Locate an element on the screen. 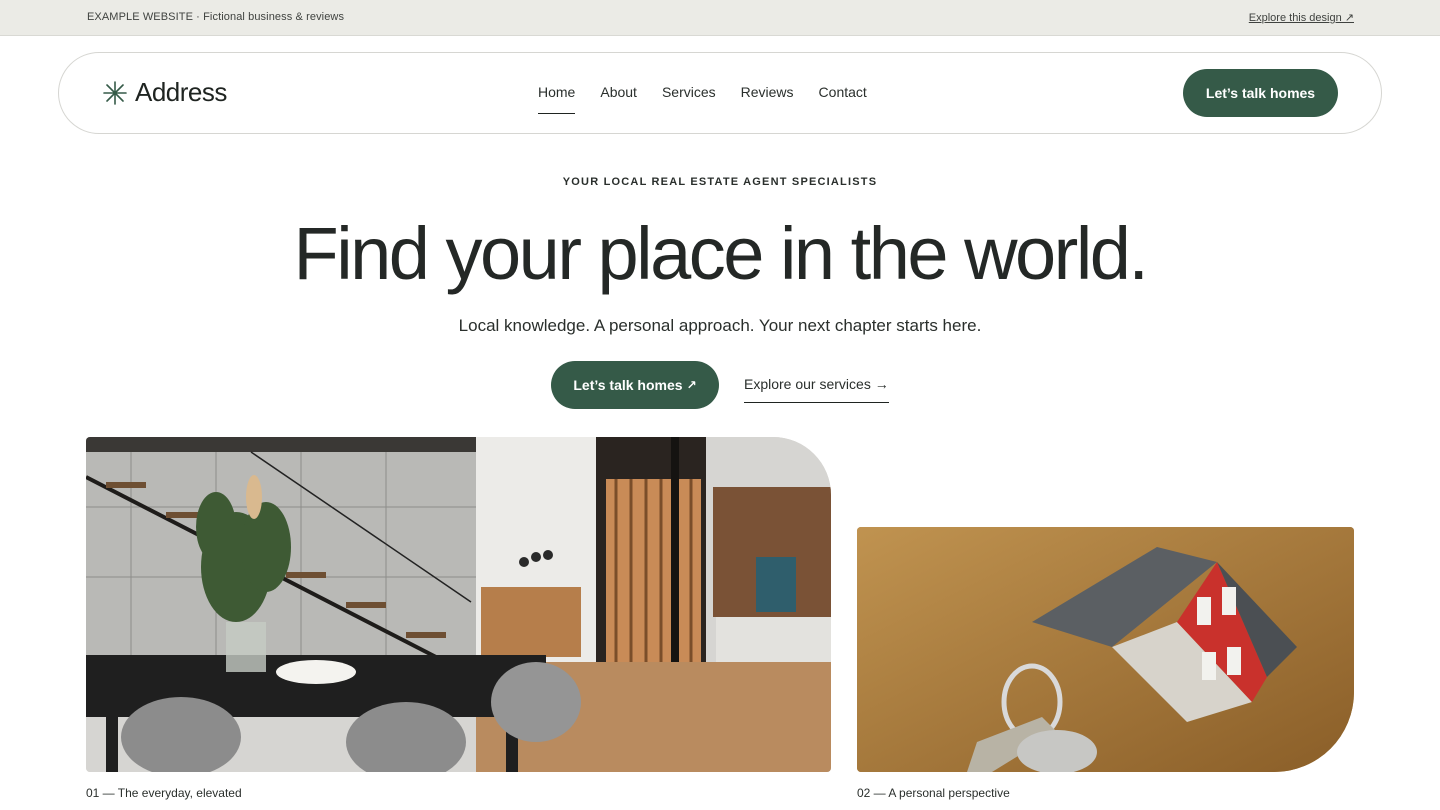 This screenshot has height=810, width=1440. hero-eyebrow: YOUR LOCAL REAL ESTATE AGENT SPECIALISTS is located at coordinates (720, 182).